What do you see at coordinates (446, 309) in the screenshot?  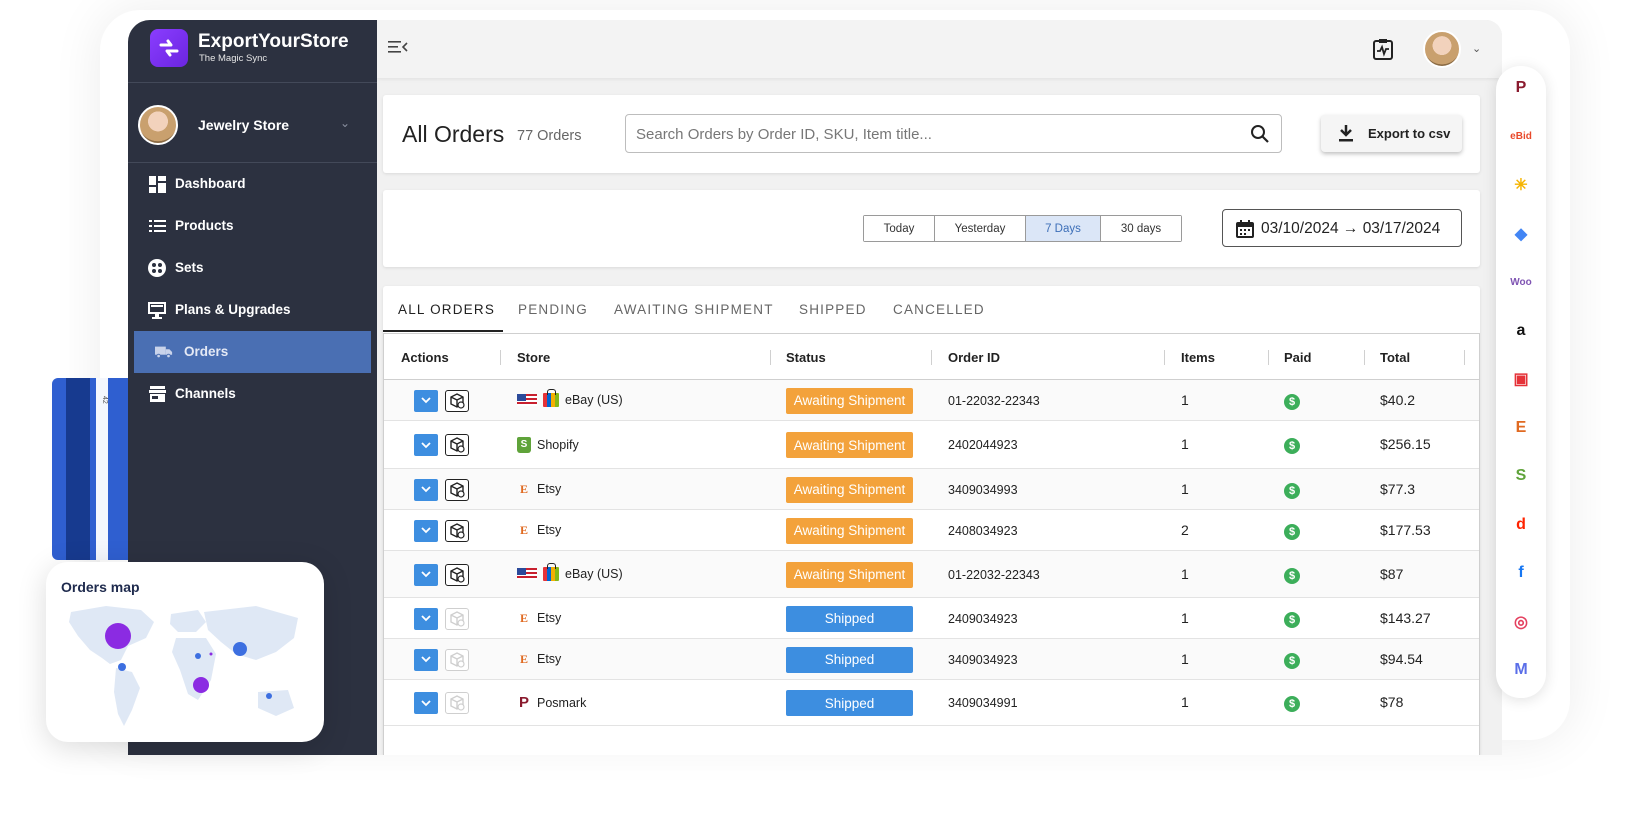 I see `tab-all-orders: ALL ORDERS` at bounding box center [446, 309].